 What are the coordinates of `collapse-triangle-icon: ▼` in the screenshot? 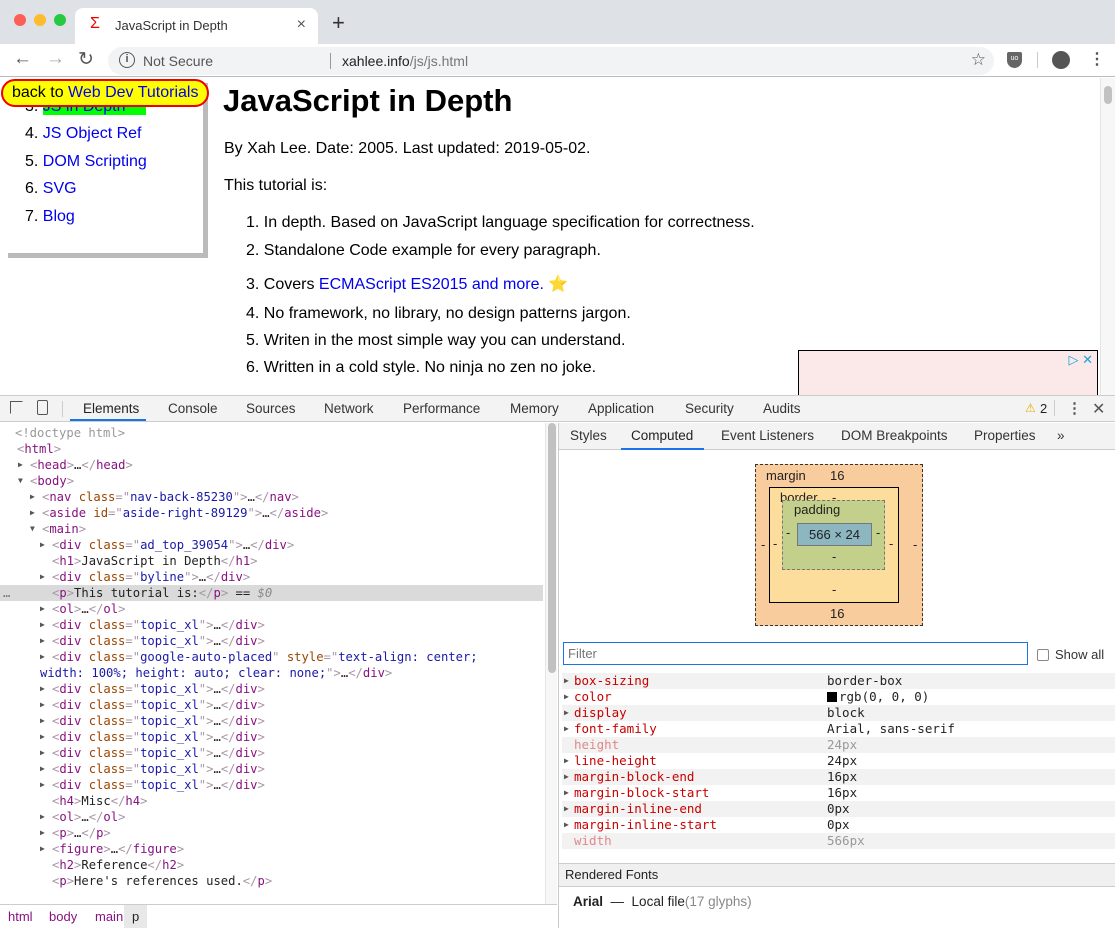 It's located at (32, 529).